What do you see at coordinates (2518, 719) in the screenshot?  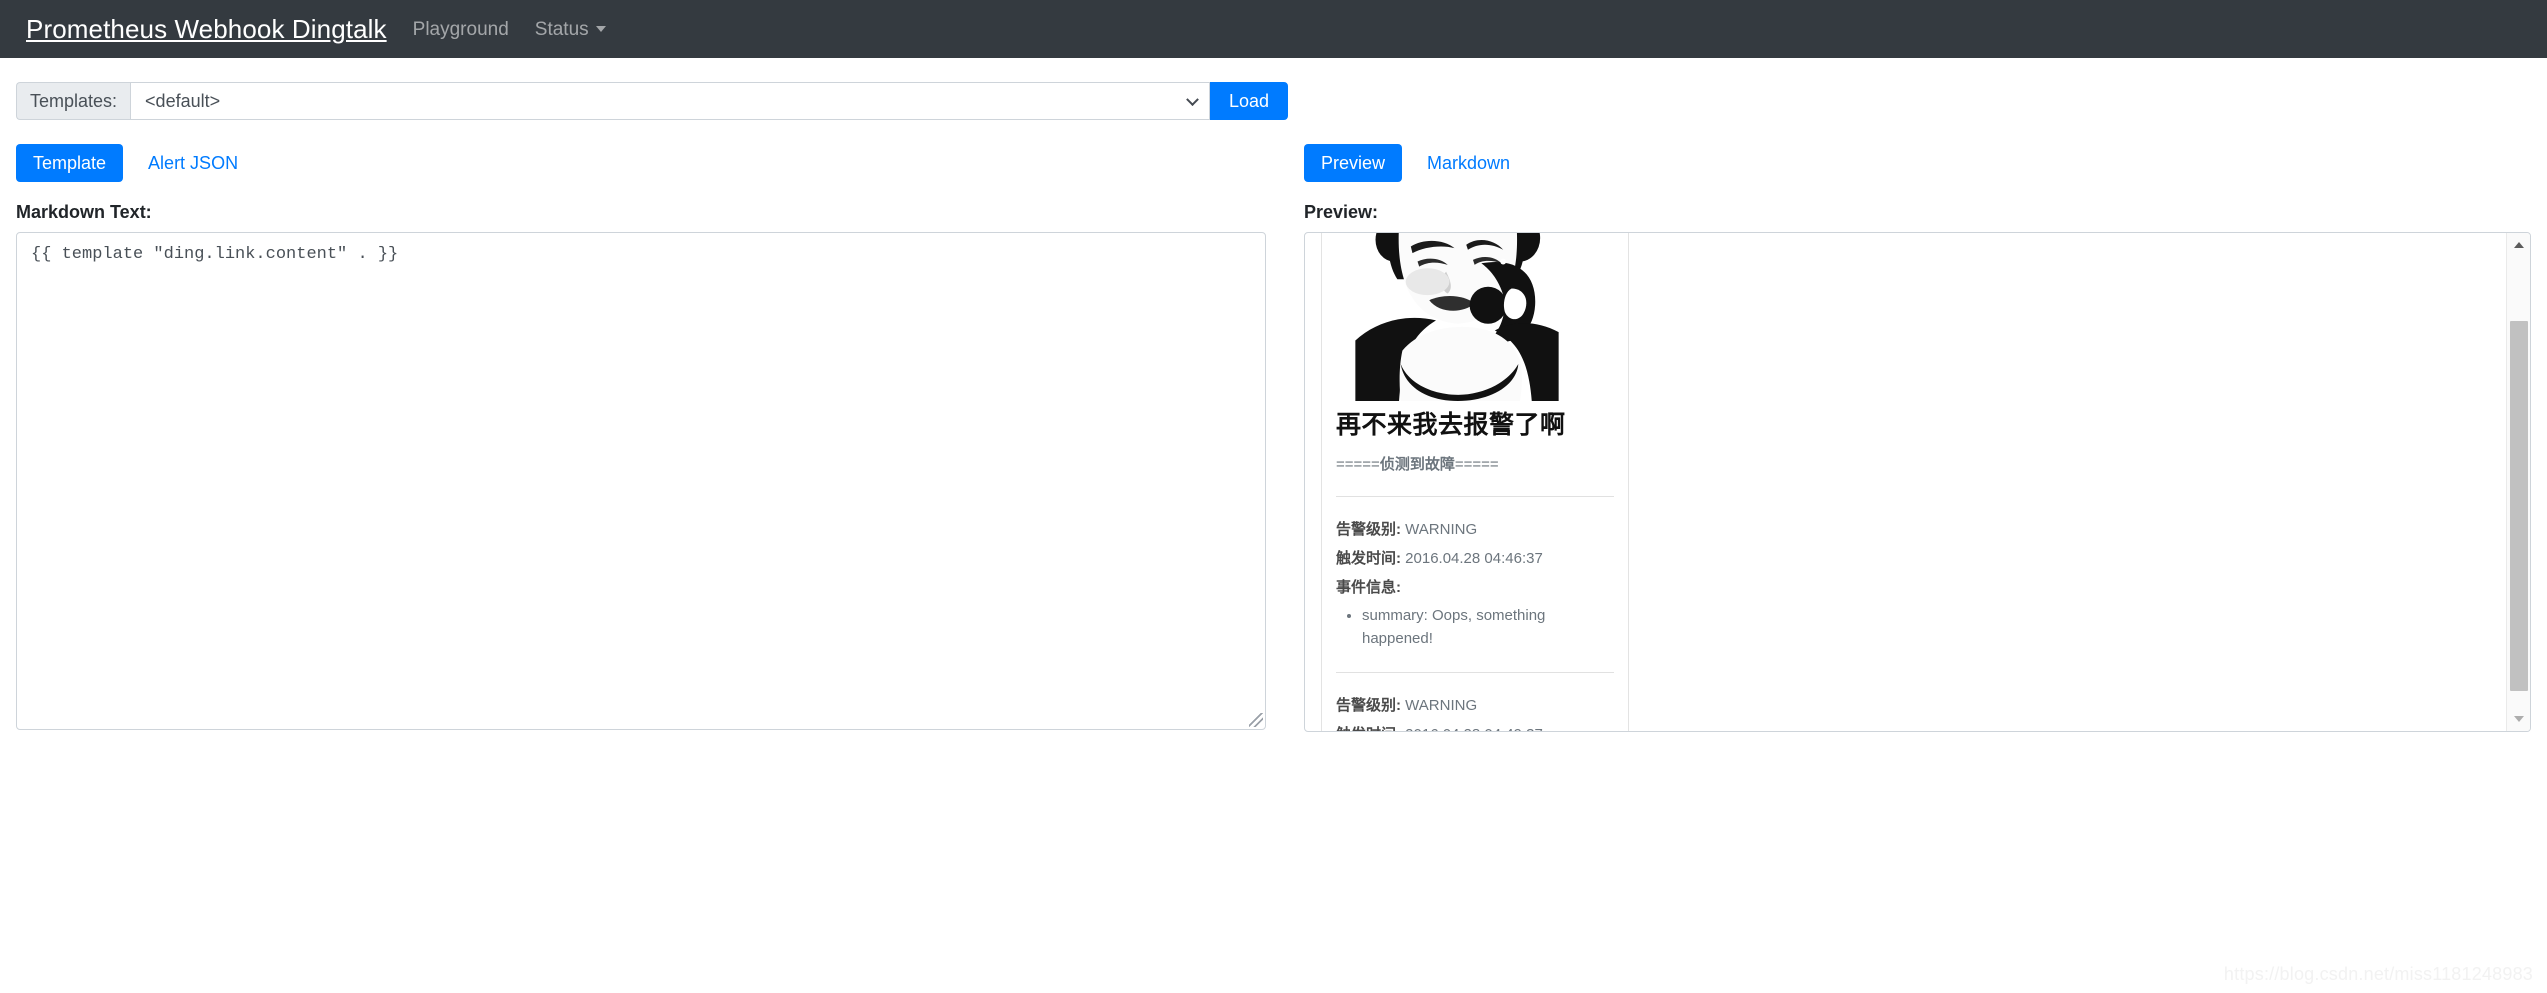 I see `scroll-down-arrow-icon` at bounding box center [2518, 719].